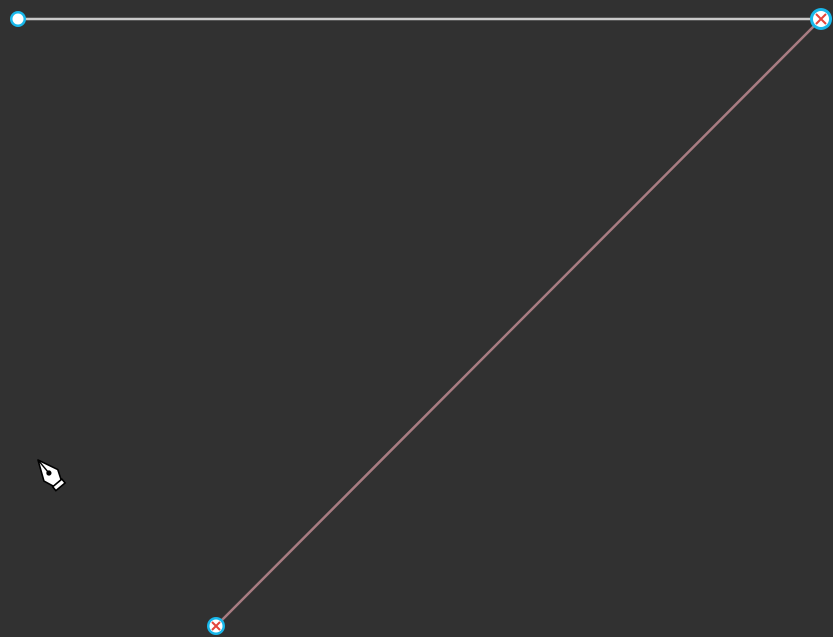  Describe the element at coordinates (52, 475) in the screenshot. I see `pen-tool-cursor-icon` at that location.